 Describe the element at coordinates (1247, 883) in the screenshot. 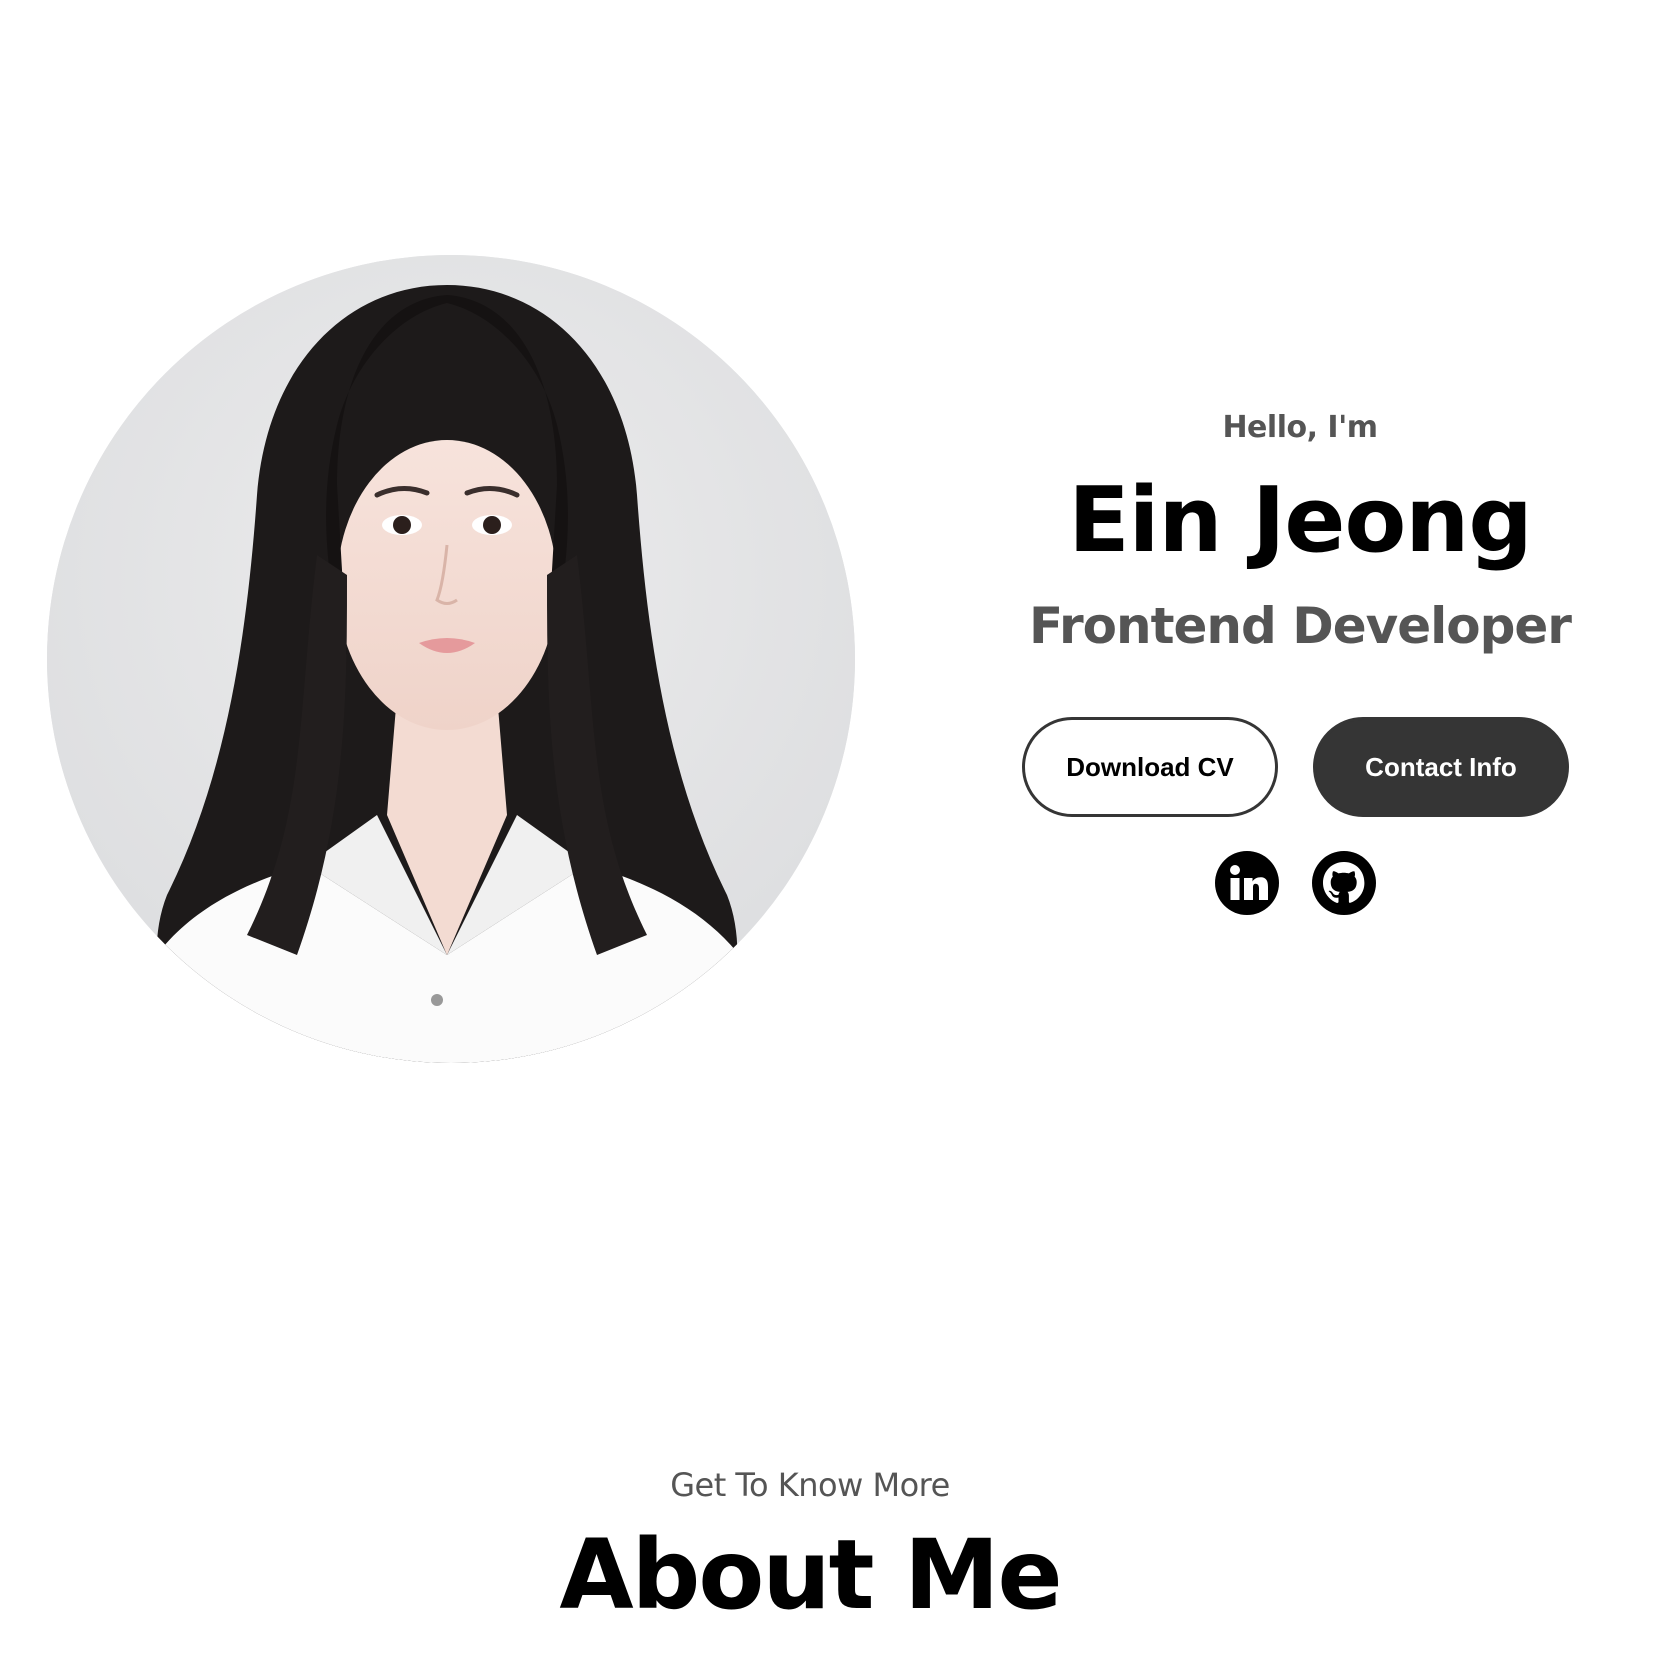

I see `linkedin-icon` at that location.